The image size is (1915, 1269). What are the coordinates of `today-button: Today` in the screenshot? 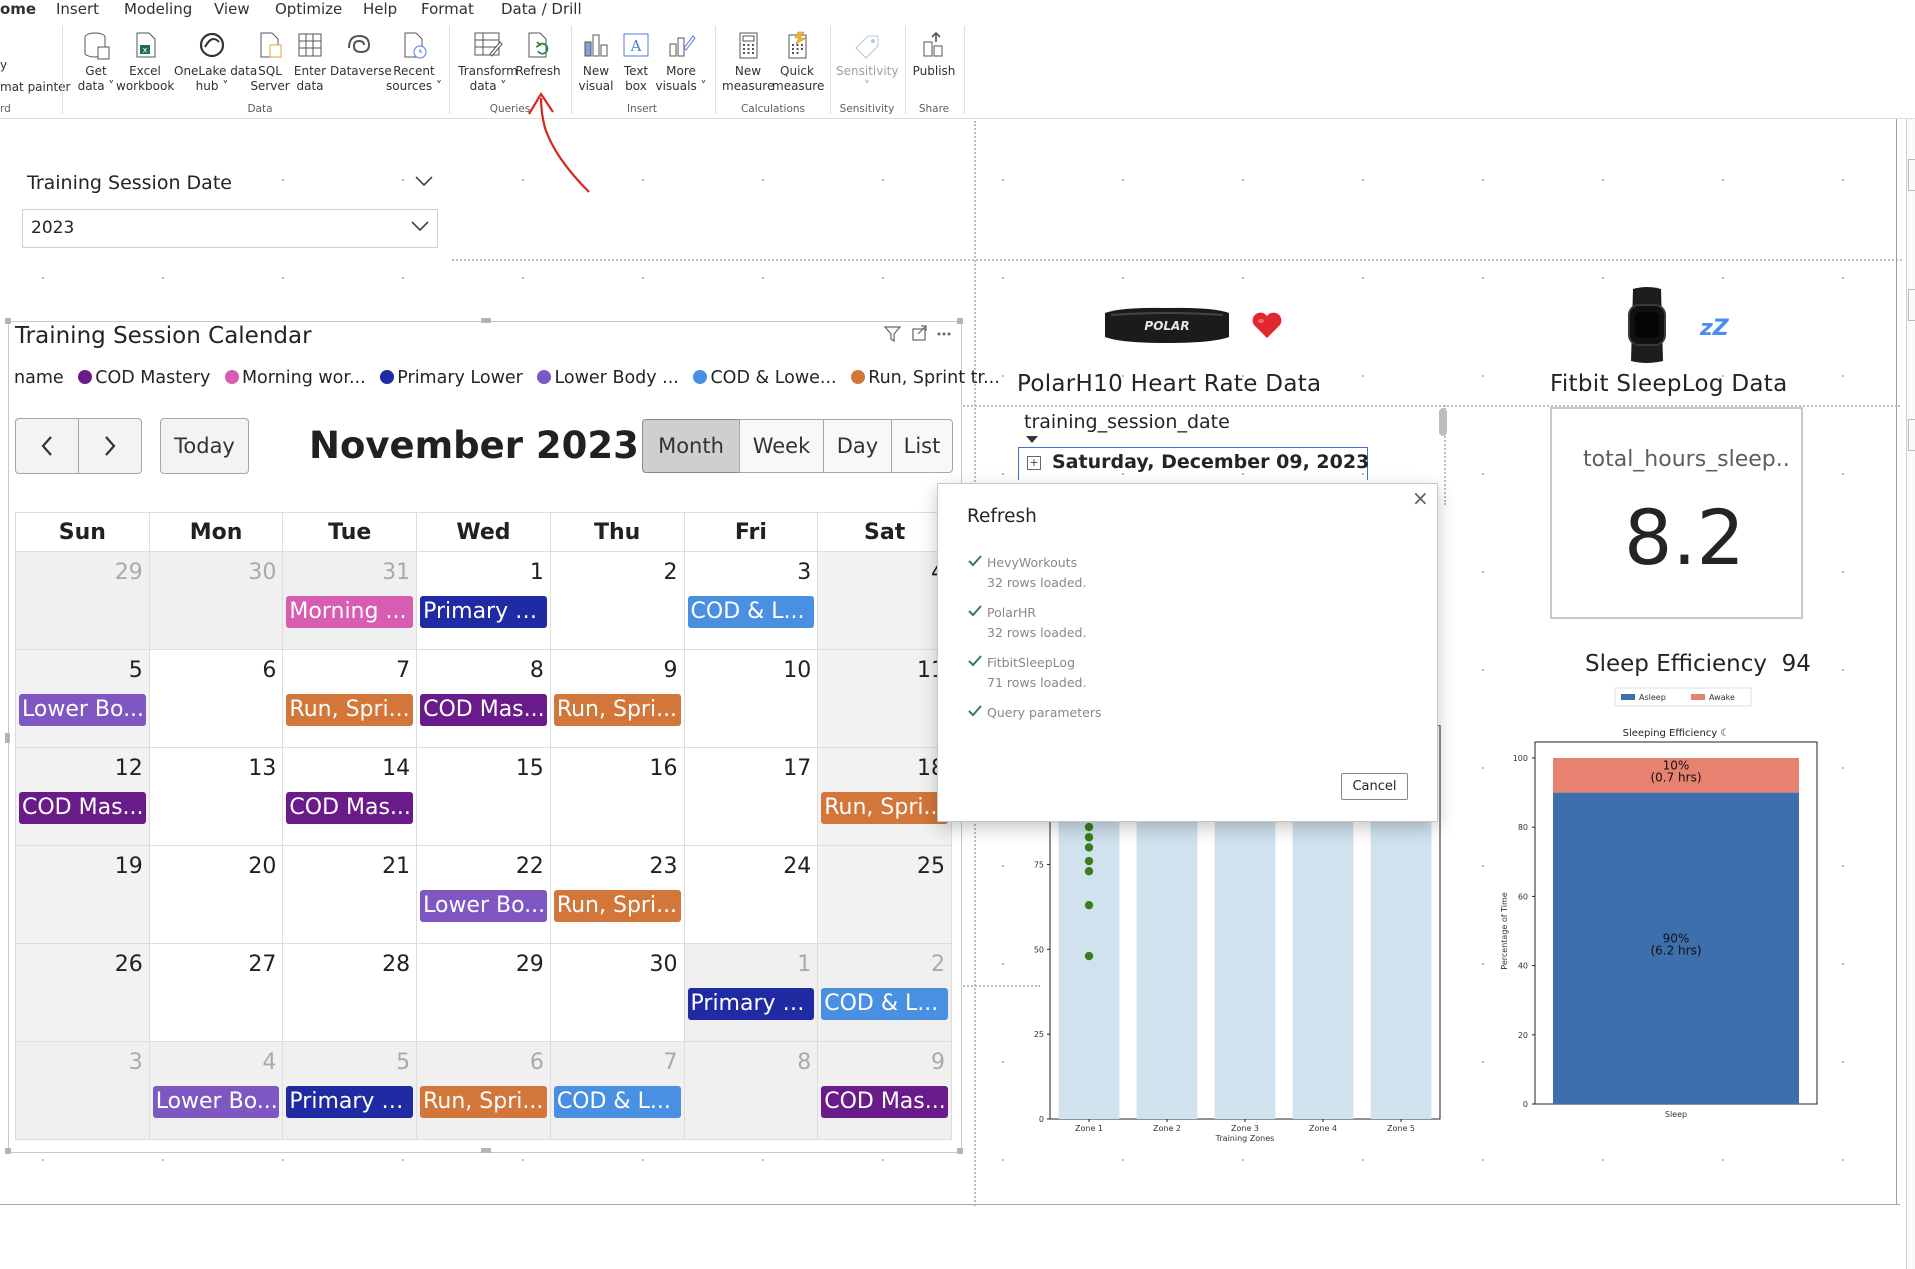 It's located at (204, 446).